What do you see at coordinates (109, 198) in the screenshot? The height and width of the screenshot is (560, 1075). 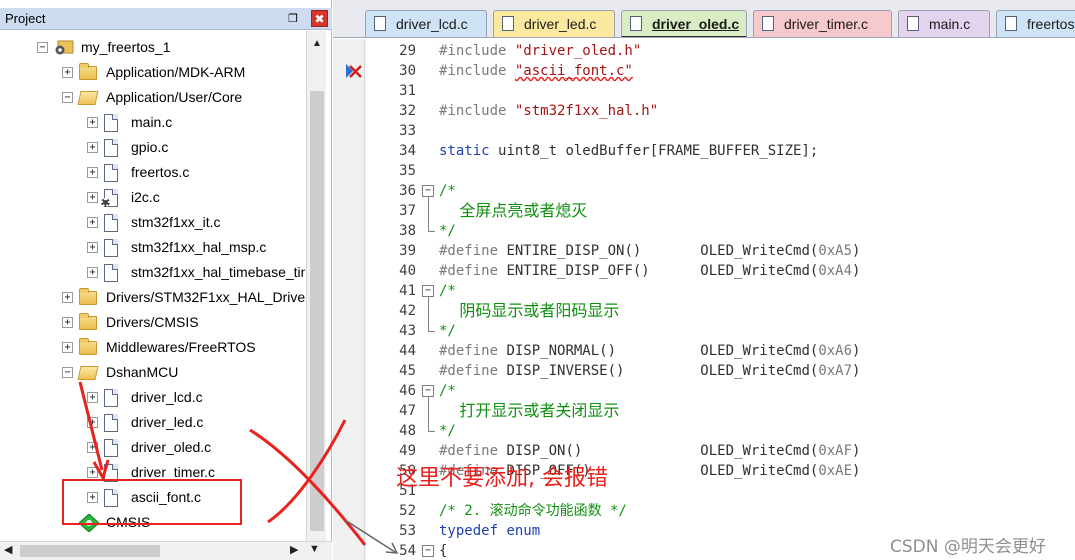 I see `file-gear-icon` at bounding box center [109, 198].